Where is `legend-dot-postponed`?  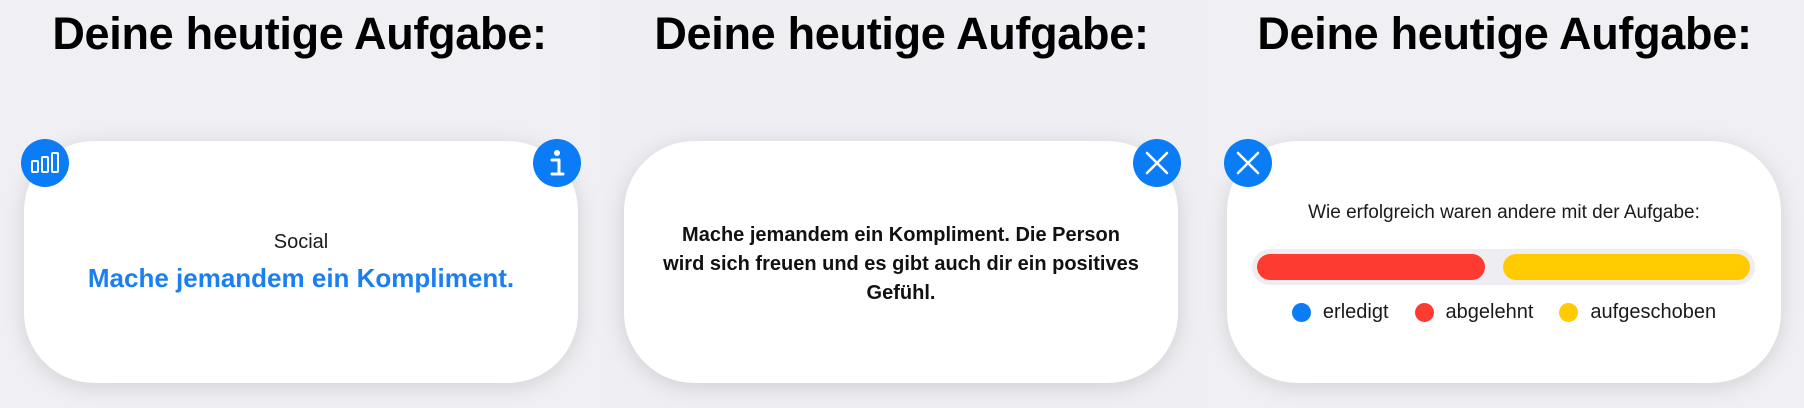
legend-dot-postponed is located at coordinates (1569, 312).